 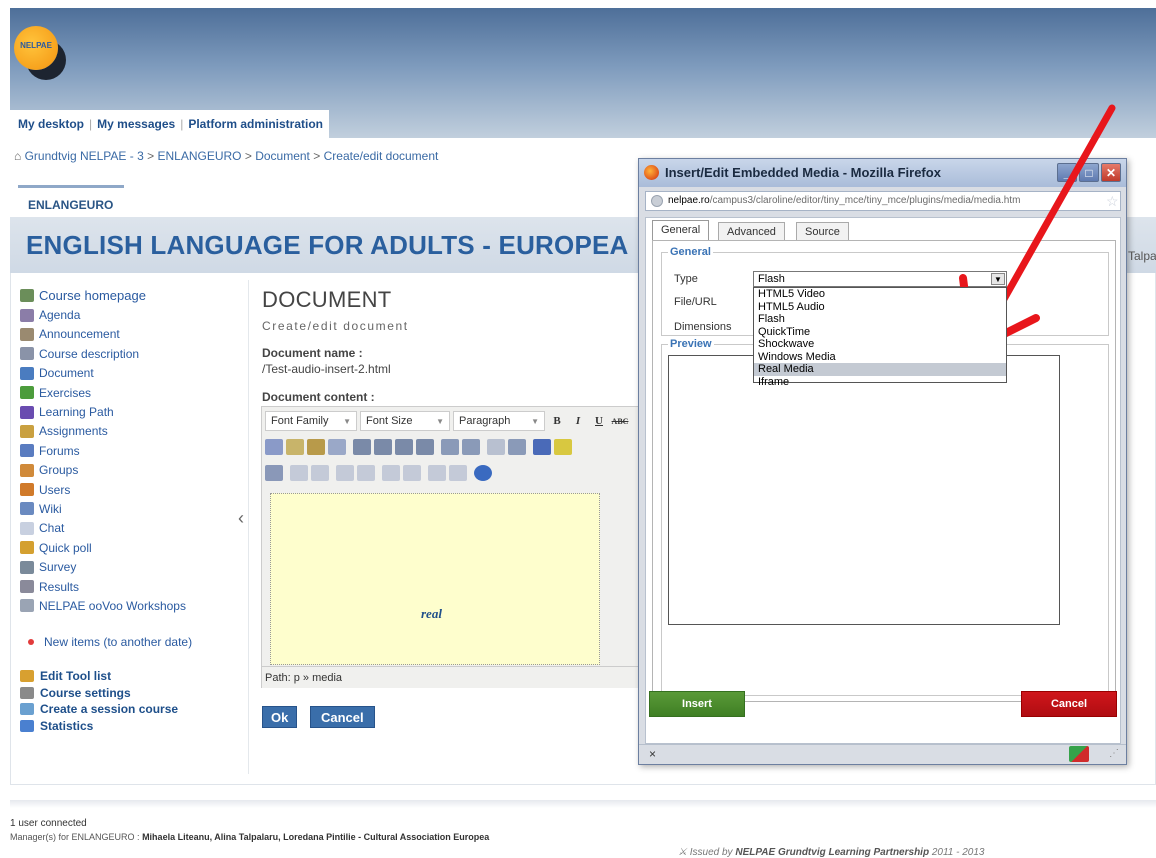 I want to click on edit-html-icon, so click(x=274, y=473).